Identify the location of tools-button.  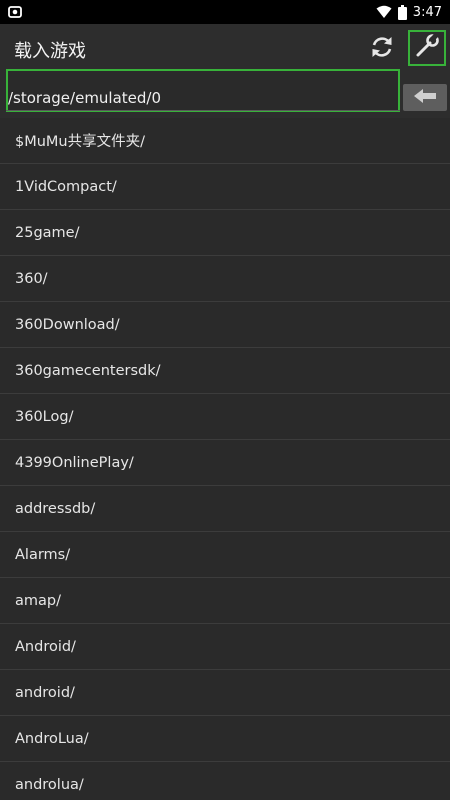
(427, 48).